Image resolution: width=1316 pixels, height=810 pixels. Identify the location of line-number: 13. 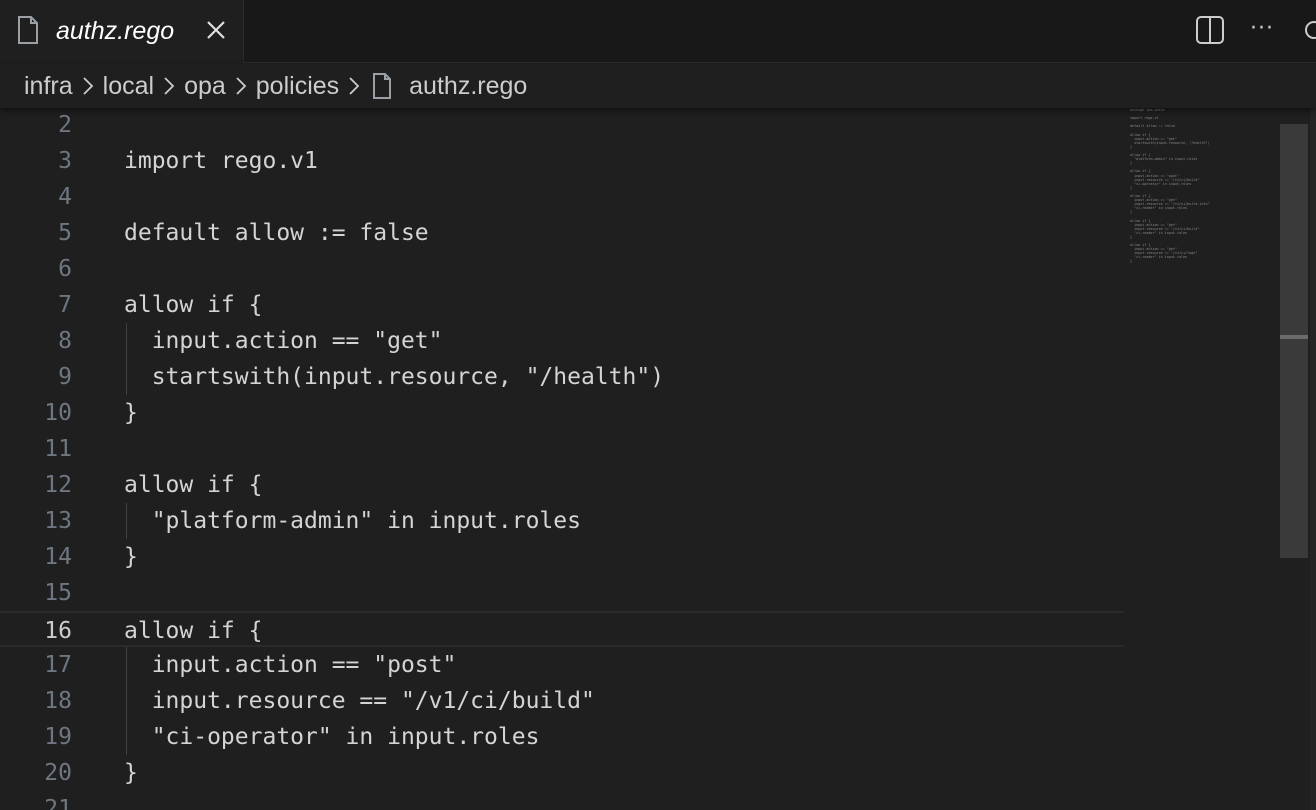
(58, 521).